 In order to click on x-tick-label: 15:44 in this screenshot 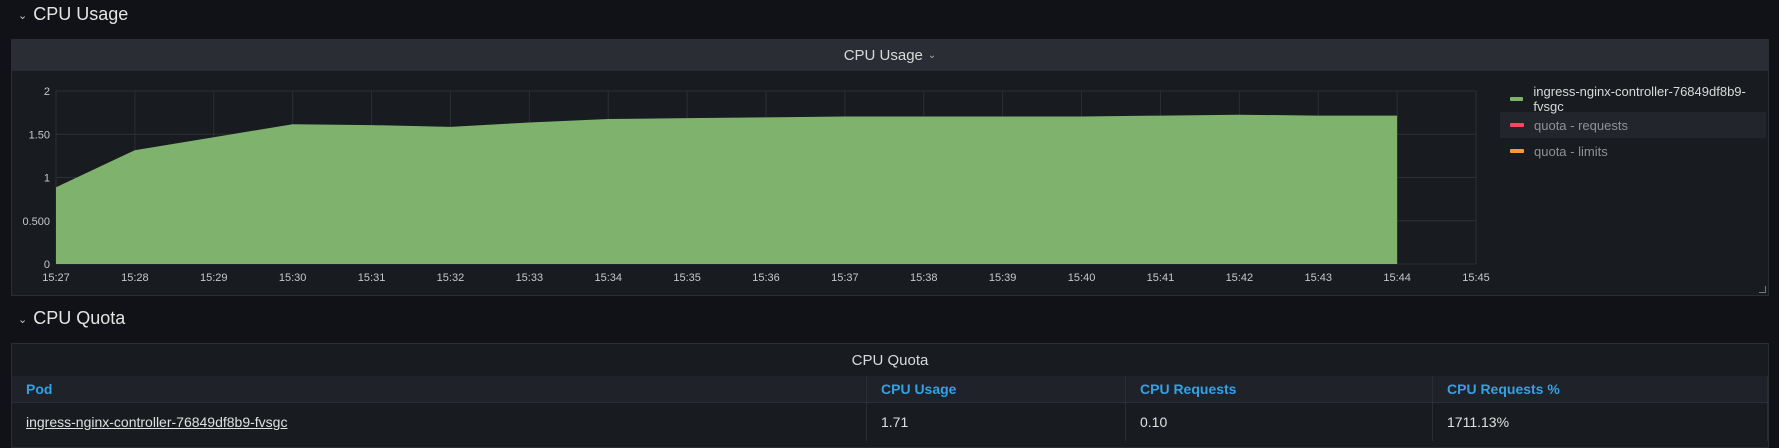, I will do `click(1397, 278)`.